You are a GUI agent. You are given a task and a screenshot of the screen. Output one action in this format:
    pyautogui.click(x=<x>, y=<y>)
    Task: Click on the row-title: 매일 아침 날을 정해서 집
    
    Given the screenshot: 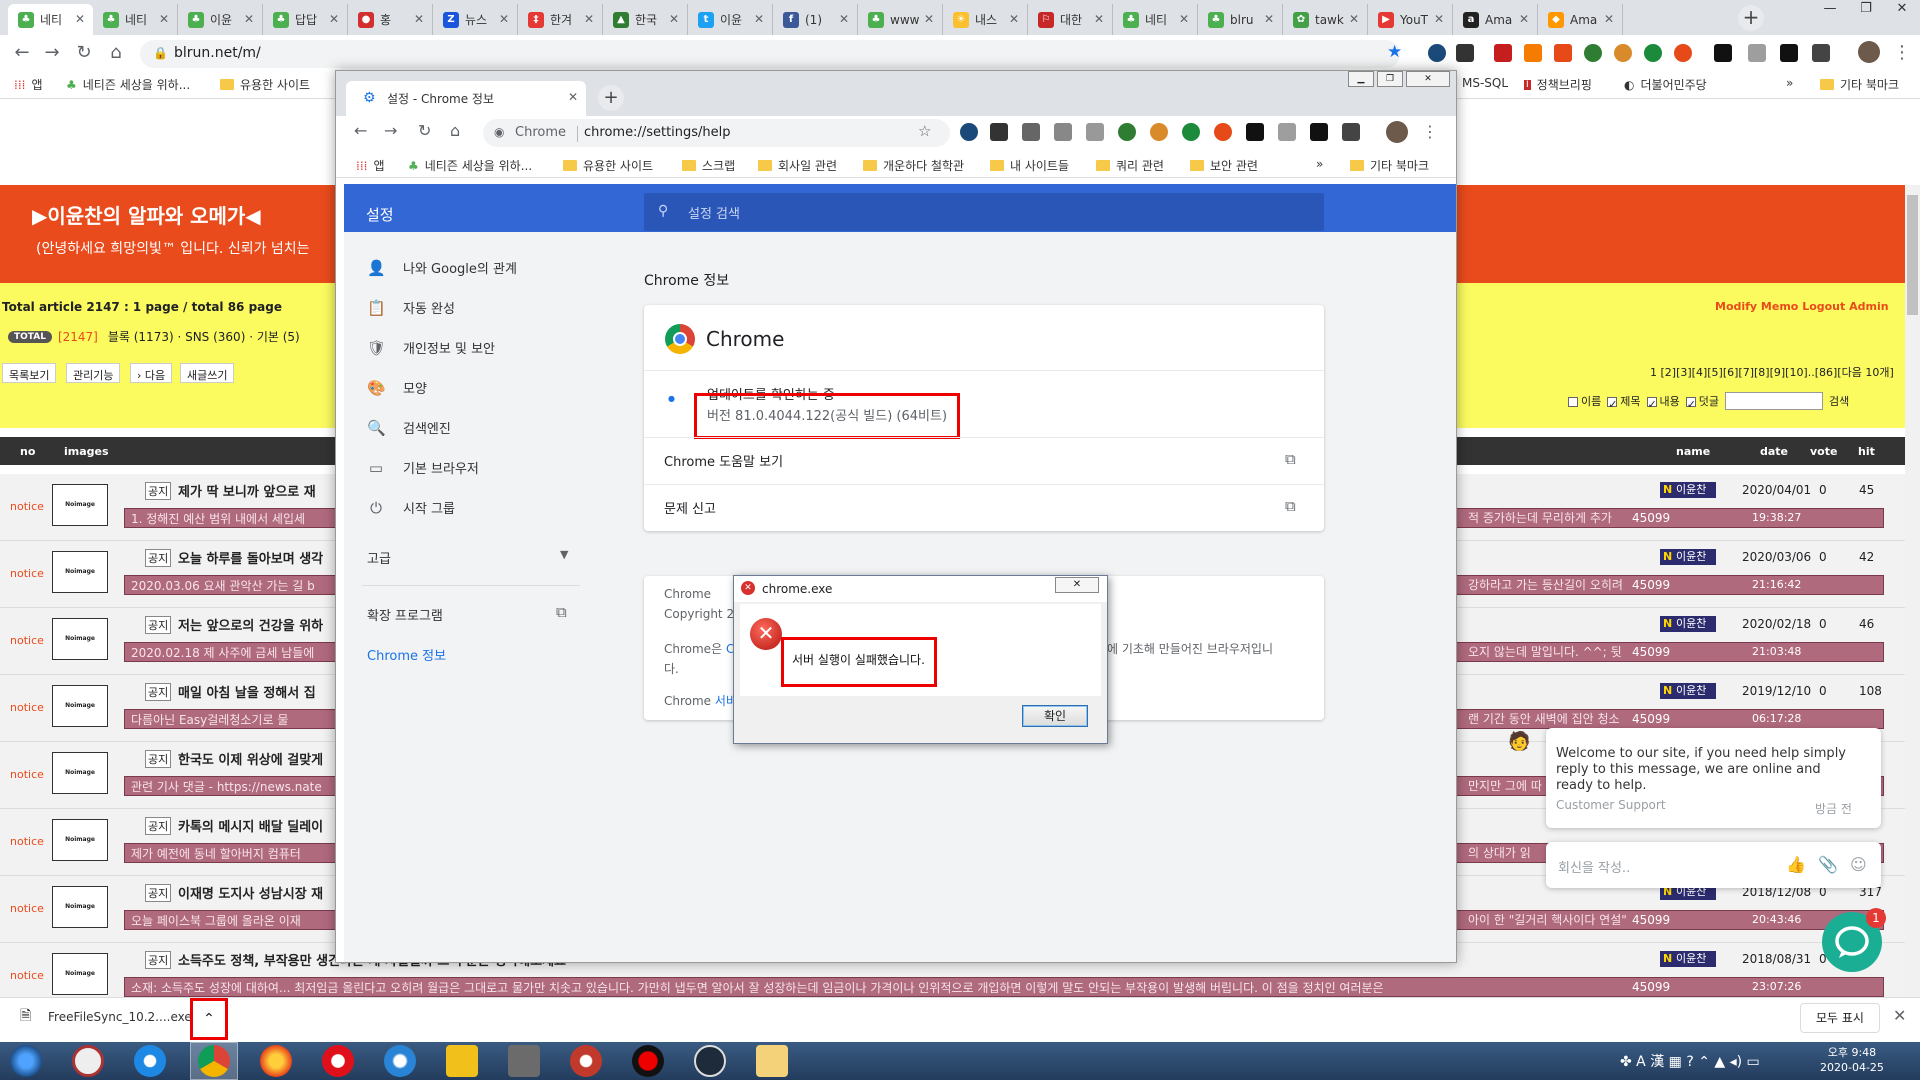 What is the action you would take?
    pyautogui.click(x=247, y=691)
    